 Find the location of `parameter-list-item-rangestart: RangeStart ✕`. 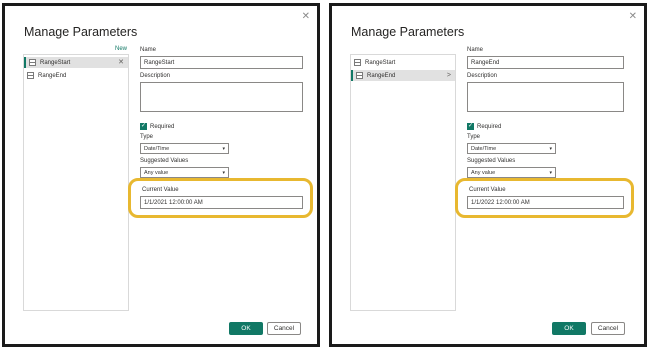

parameter-list-item-rangestart: RangeStart ✕ is located at coordinates (76, 62).